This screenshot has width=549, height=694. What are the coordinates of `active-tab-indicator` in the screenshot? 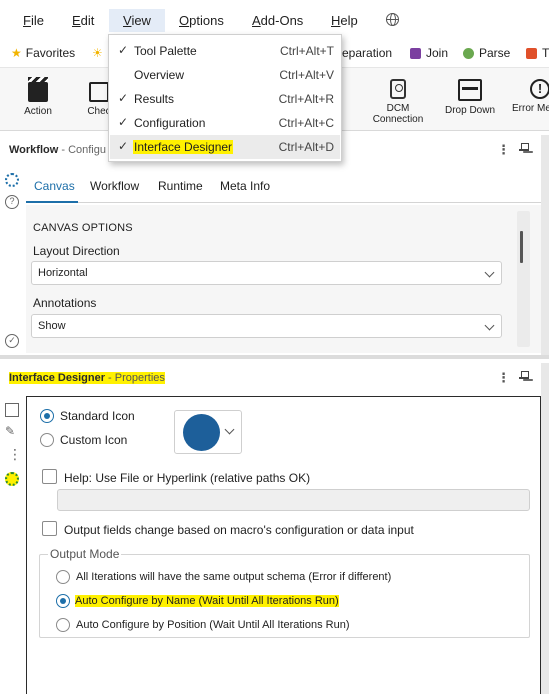 It's located at (52, 202).